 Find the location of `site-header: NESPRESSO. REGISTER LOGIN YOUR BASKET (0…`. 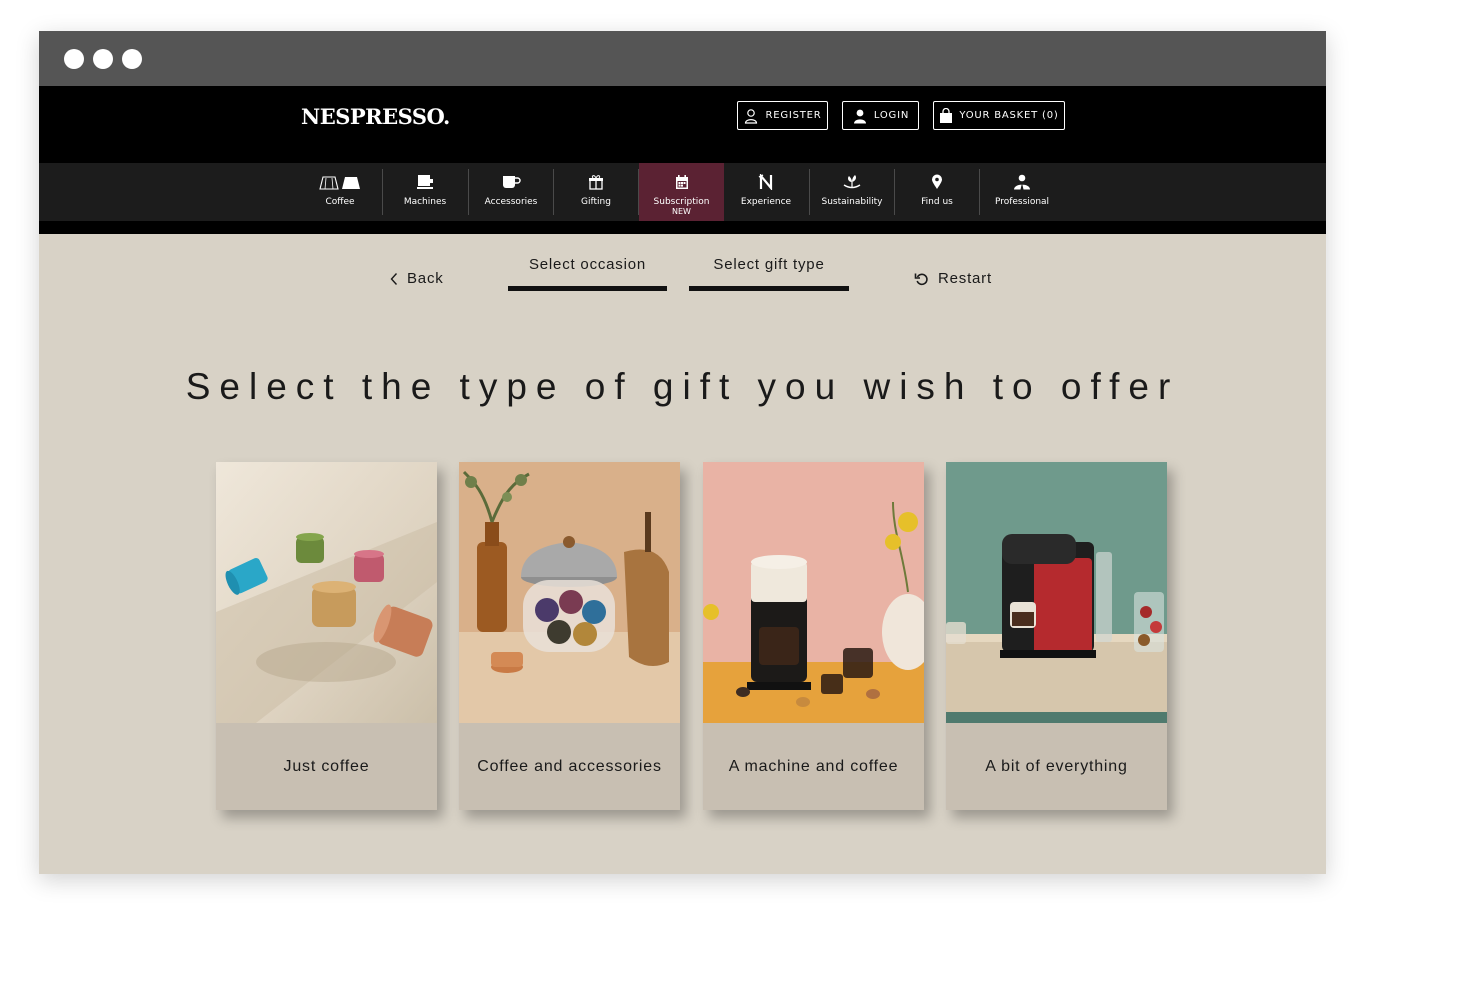

site-header: NESPRESSO. REGISTER LOGIN YOUR BASKET (0… is located at coordinates (682, 124).